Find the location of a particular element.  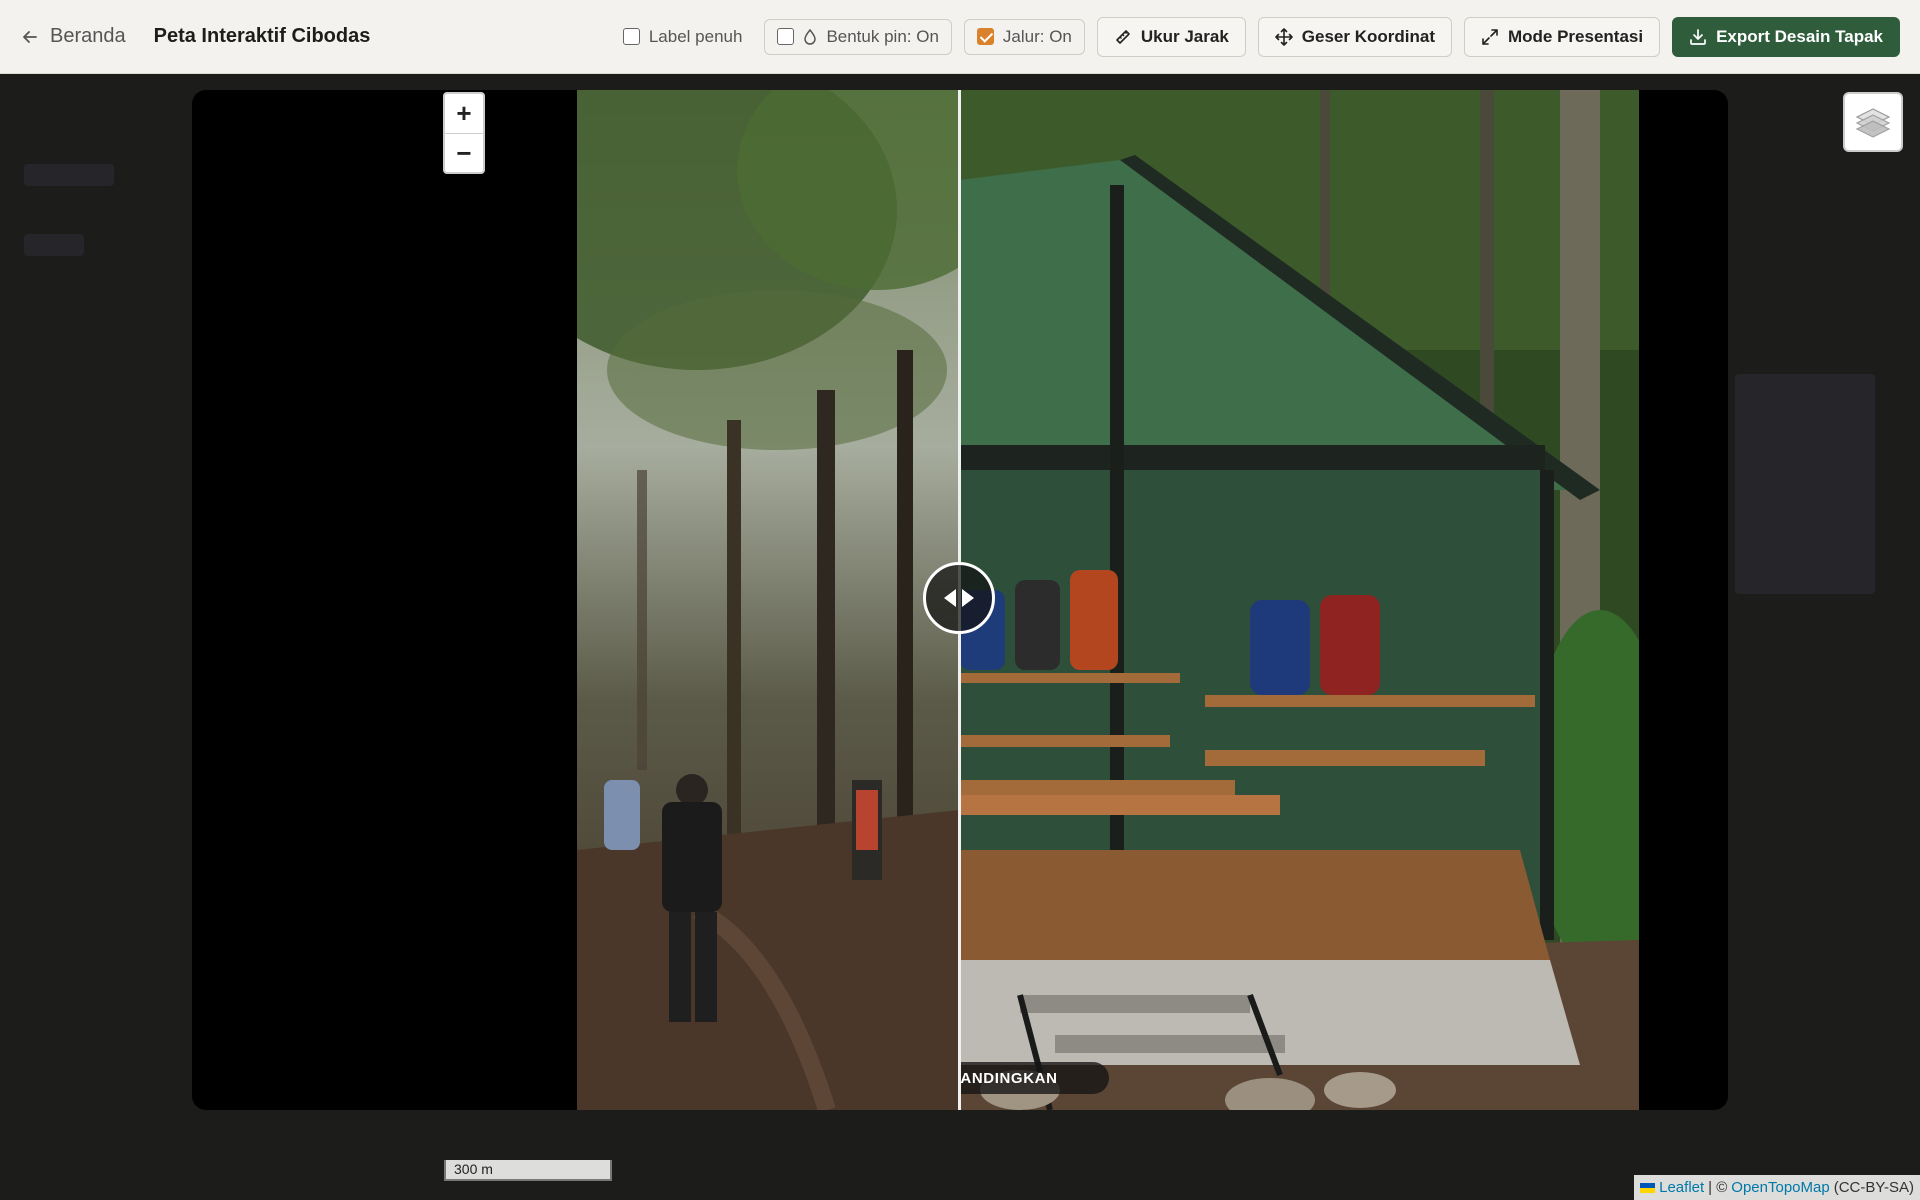

move-icon is located at coordinates (1283, 36).